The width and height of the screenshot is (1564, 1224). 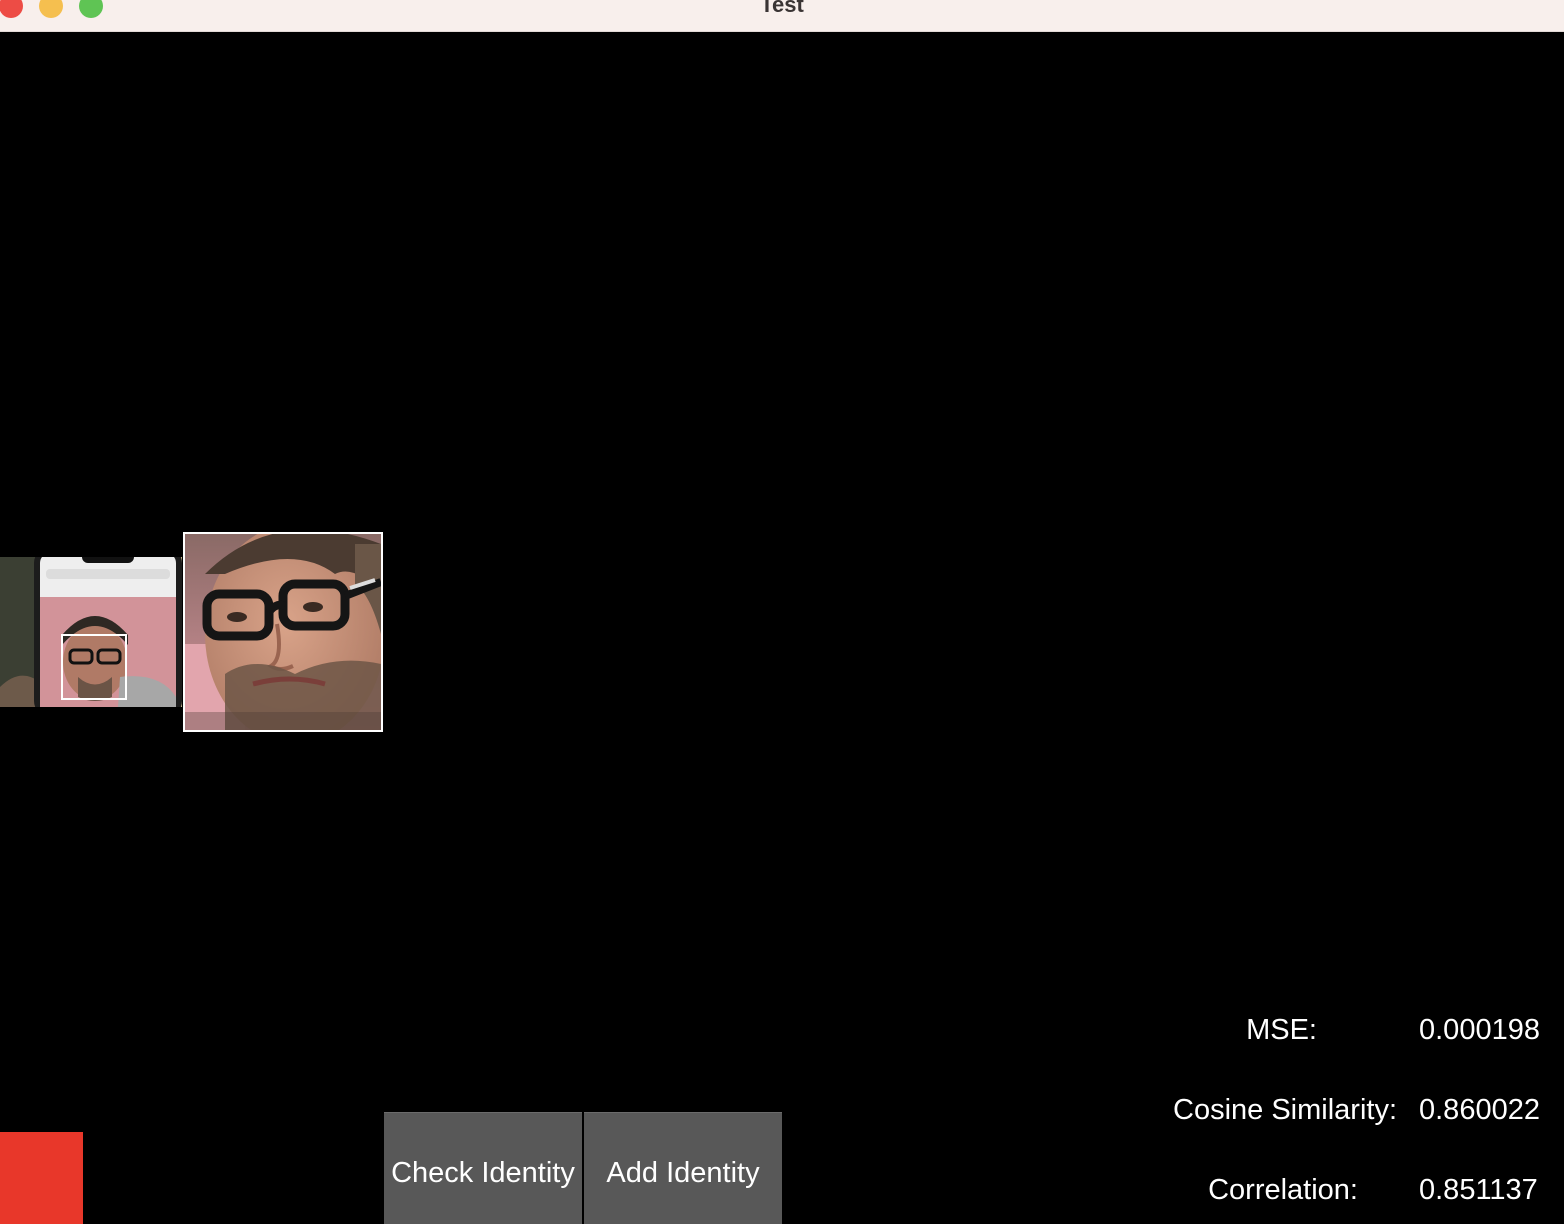 I want to click on mse-label: MSE:, so click(x=1281, y=1030).